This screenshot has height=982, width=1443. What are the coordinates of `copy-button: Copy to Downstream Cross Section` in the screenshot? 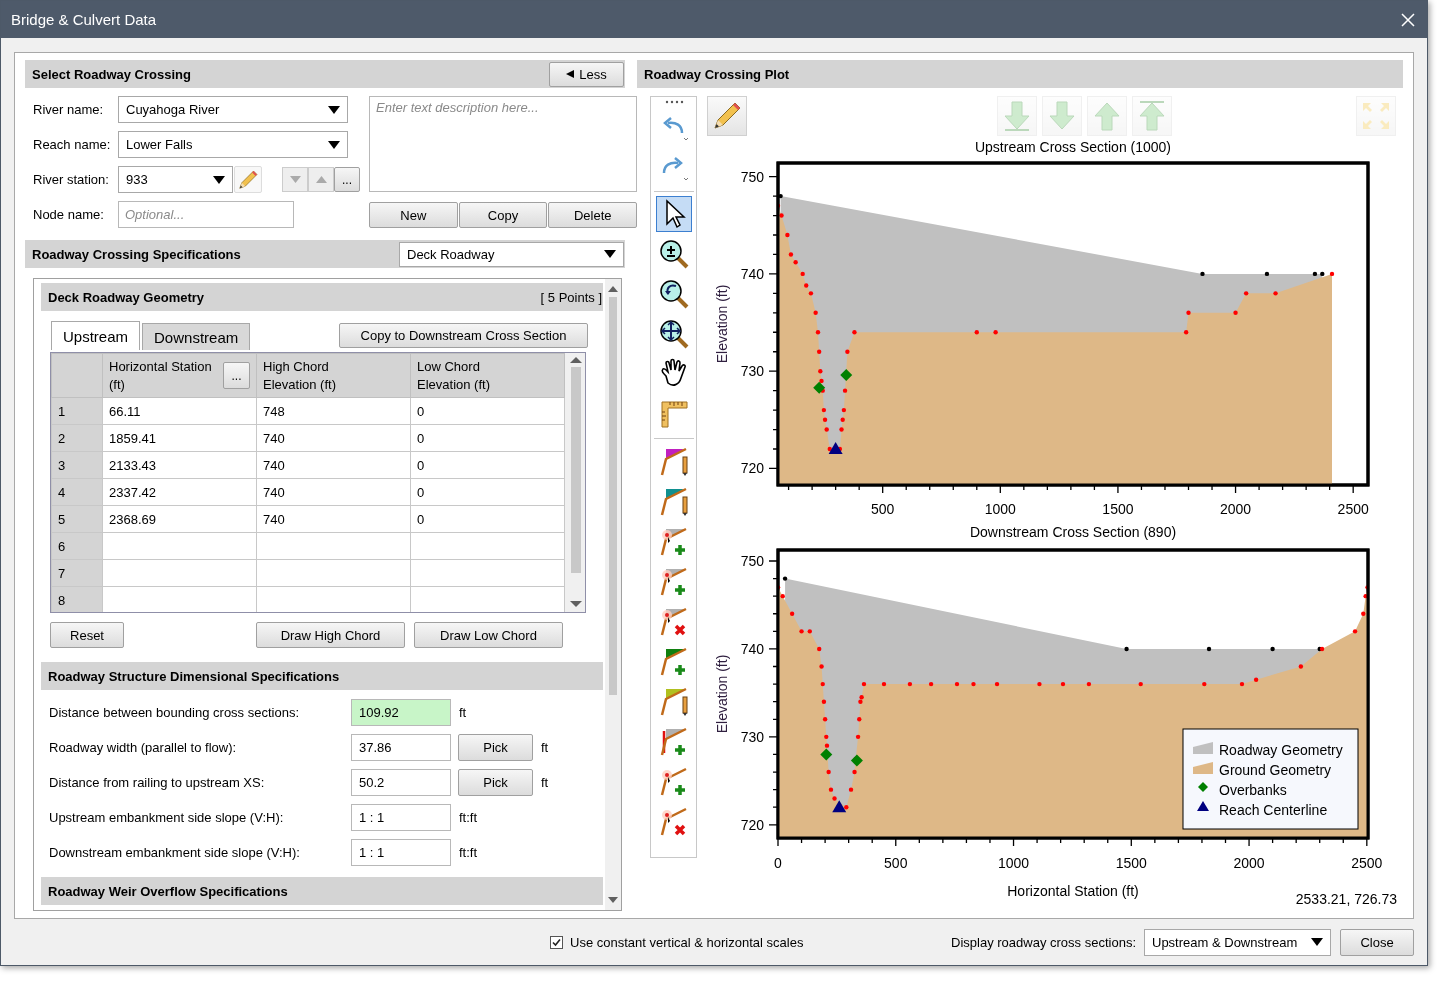 It's located at (463, 335).